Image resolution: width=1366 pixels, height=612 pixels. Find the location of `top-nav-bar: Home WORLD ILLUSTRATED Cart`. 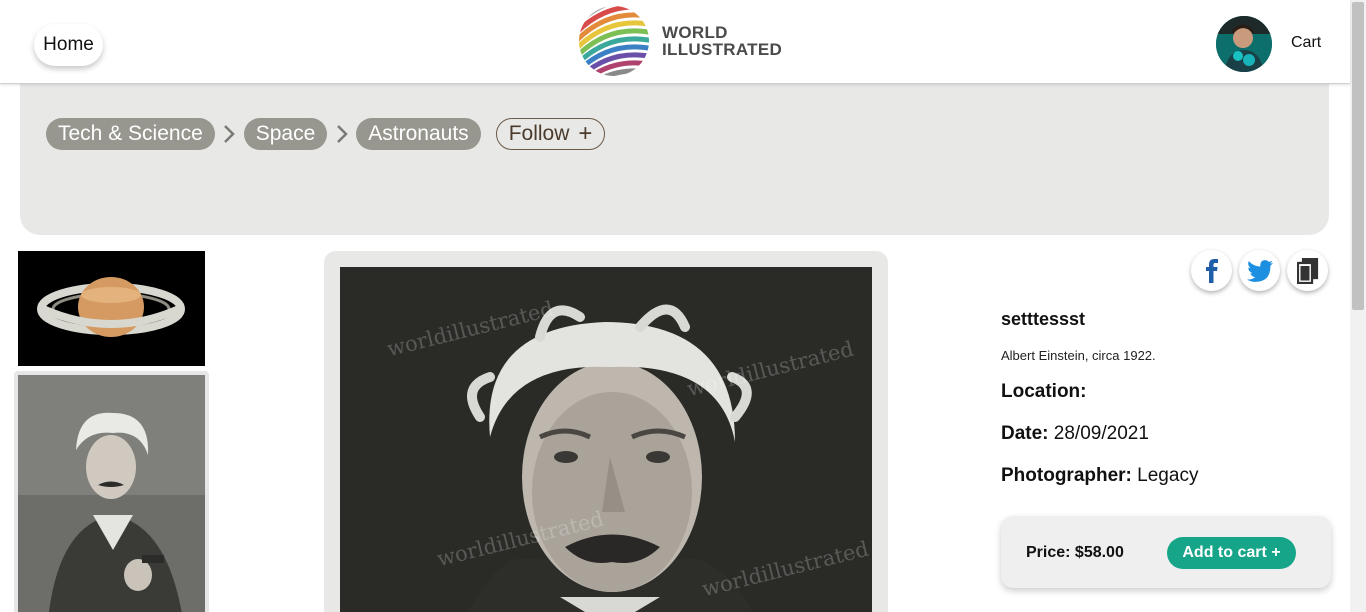

top-nav-bar: Home WORLD ILLUSTRATED Cart is located at coordinates (675, 42).